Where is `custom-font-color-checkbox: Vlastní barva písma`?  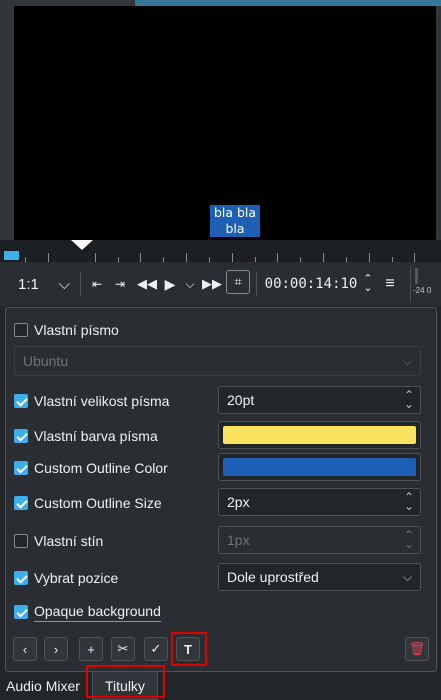 custom-font-color-checkbox: Vlastní barva písma is located at coordinates (86, 436).